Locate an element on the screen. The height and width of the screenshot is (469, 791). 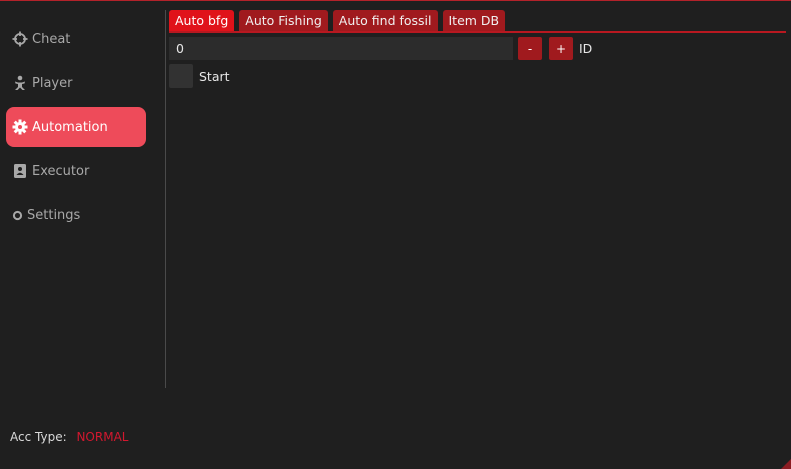
sidebar-divider is located at coordinates (165, 199).